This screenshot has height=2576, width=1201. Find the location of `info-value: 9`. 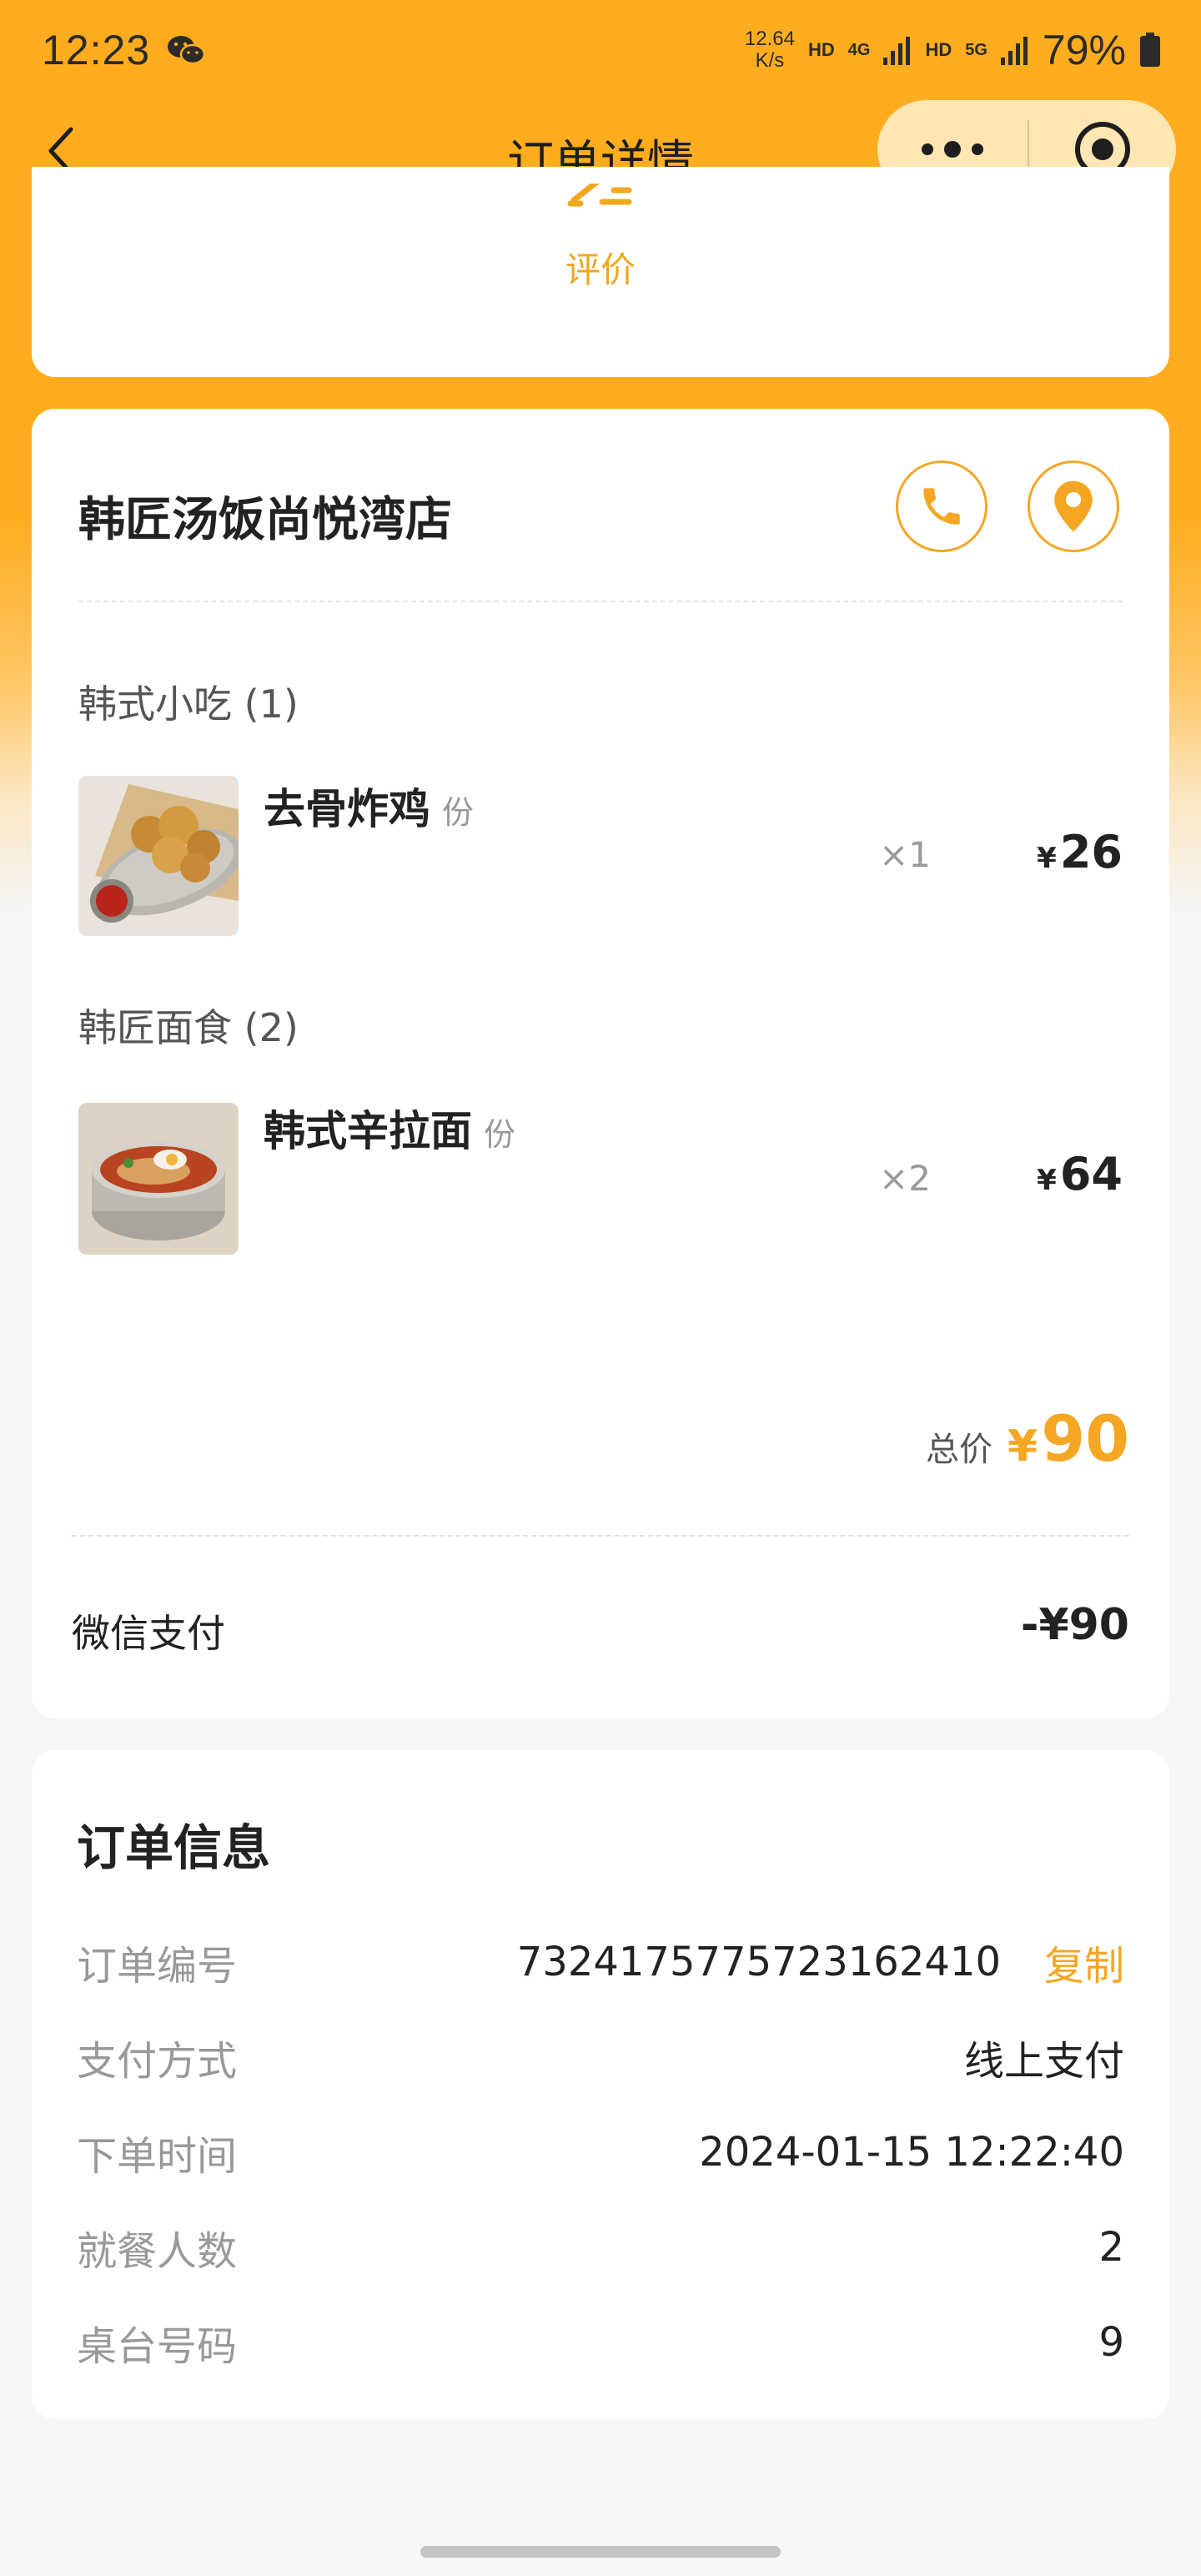

info-value: 9 is located at coordinates (1111, 2342).